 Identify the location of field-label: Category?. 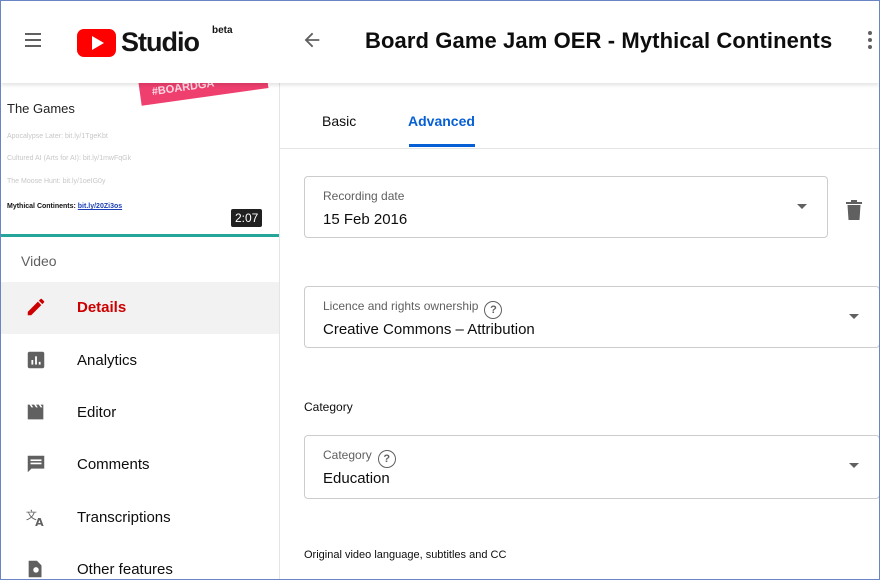
(359, 458).